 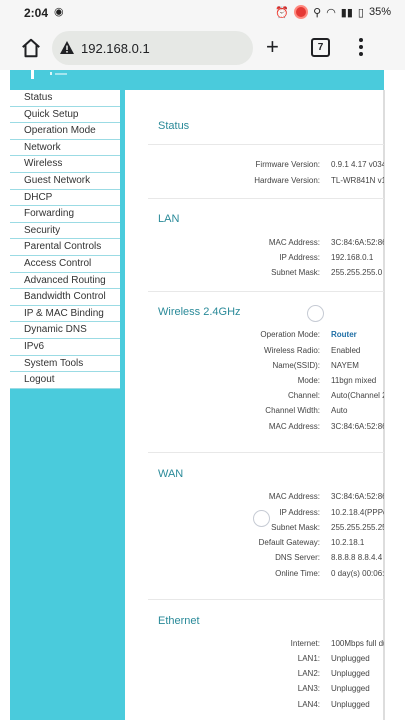 What do you see at coordinates (65, 148) in the screenshot?
I see `sidebar-item-network: Network` at bounding box center [65, 148].